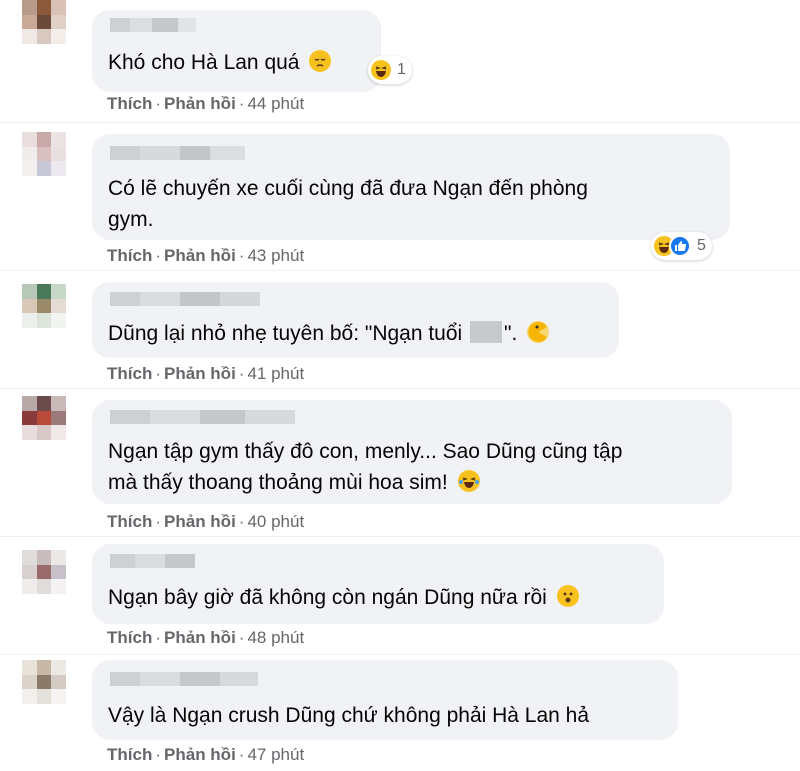 The height and width of the screenshot is (771, 800). What do you see at coordinates (701, 245) in the screenshot?
I see `reaction-count: 5` at bounding box center [701, 245].